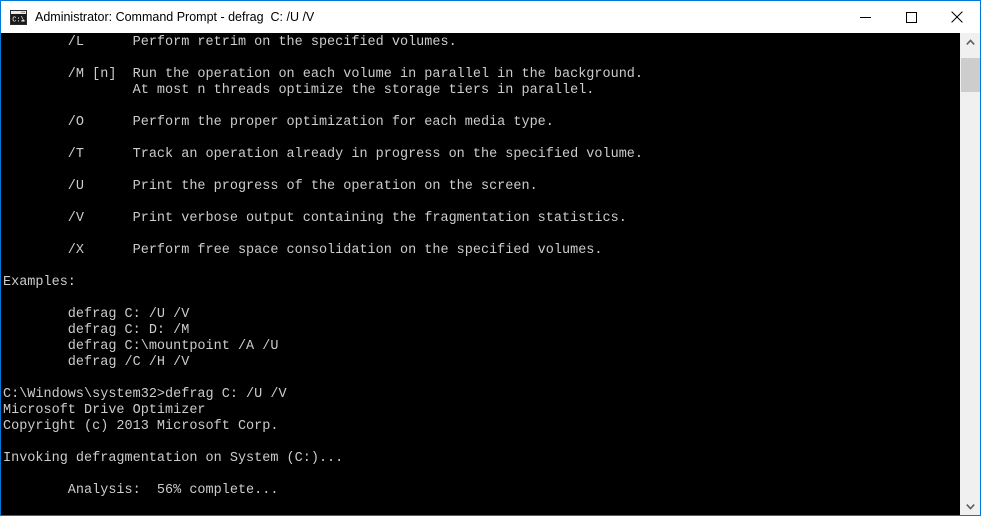 The width and height of the screenshot is (981, 516). Describe the element at coordinates (18, 17) in the screenshot. I see `command-prompt-icon: C:\` at that location.